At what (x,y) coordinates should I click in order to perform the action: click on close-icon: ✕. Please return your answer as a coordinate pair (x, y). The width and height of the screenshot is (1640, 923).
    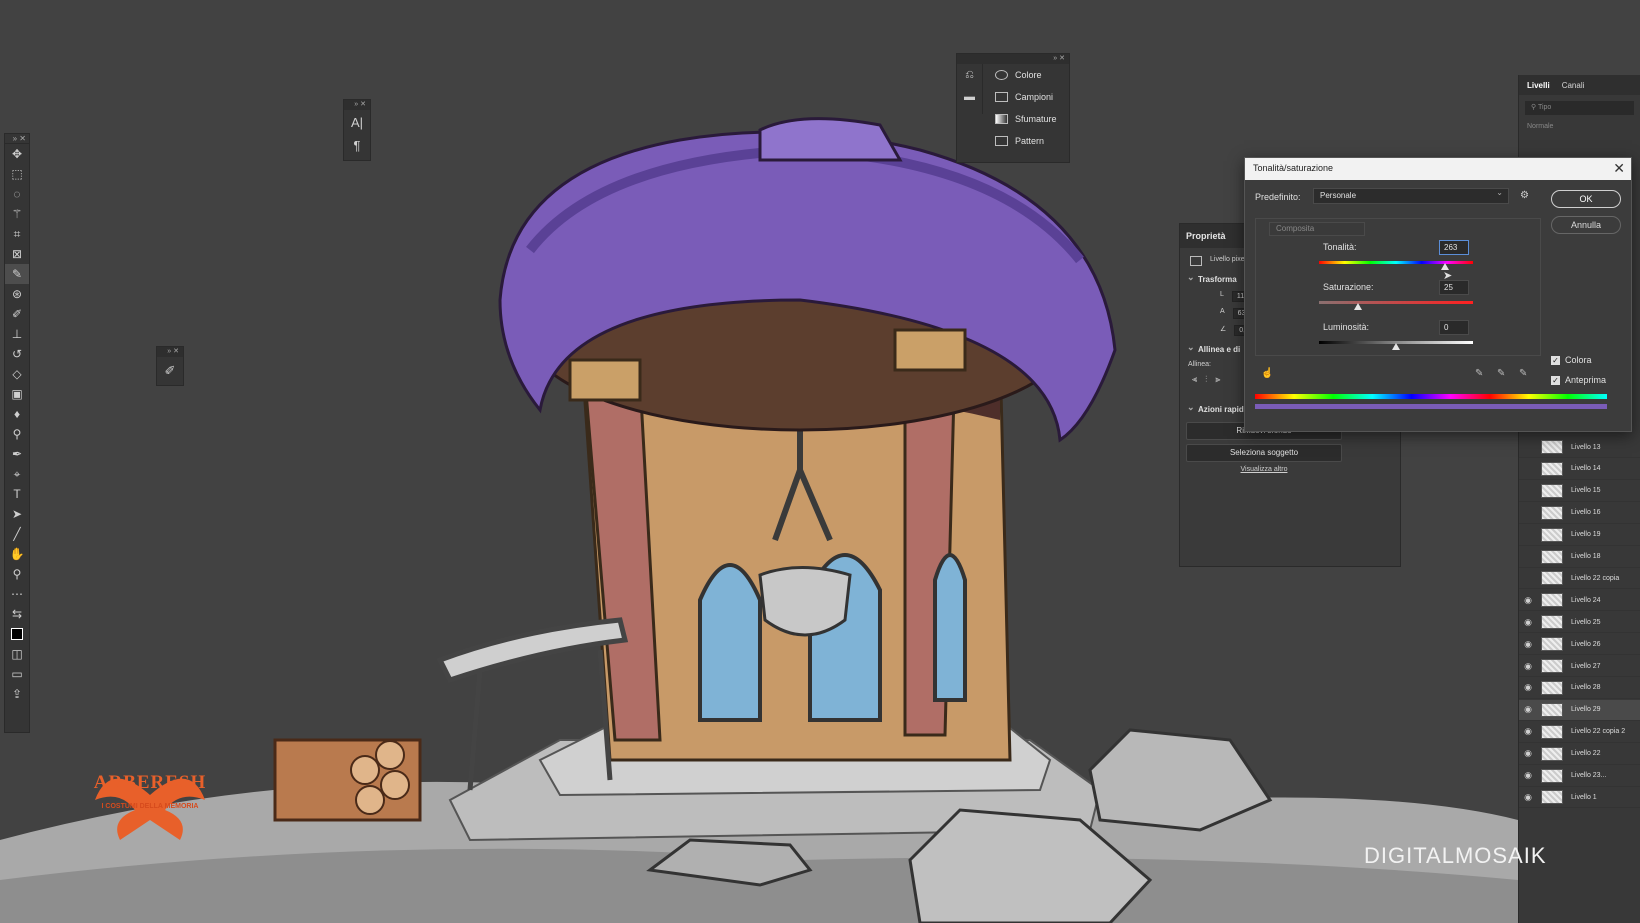
    Looking at the image, I should click on (1619, 168).